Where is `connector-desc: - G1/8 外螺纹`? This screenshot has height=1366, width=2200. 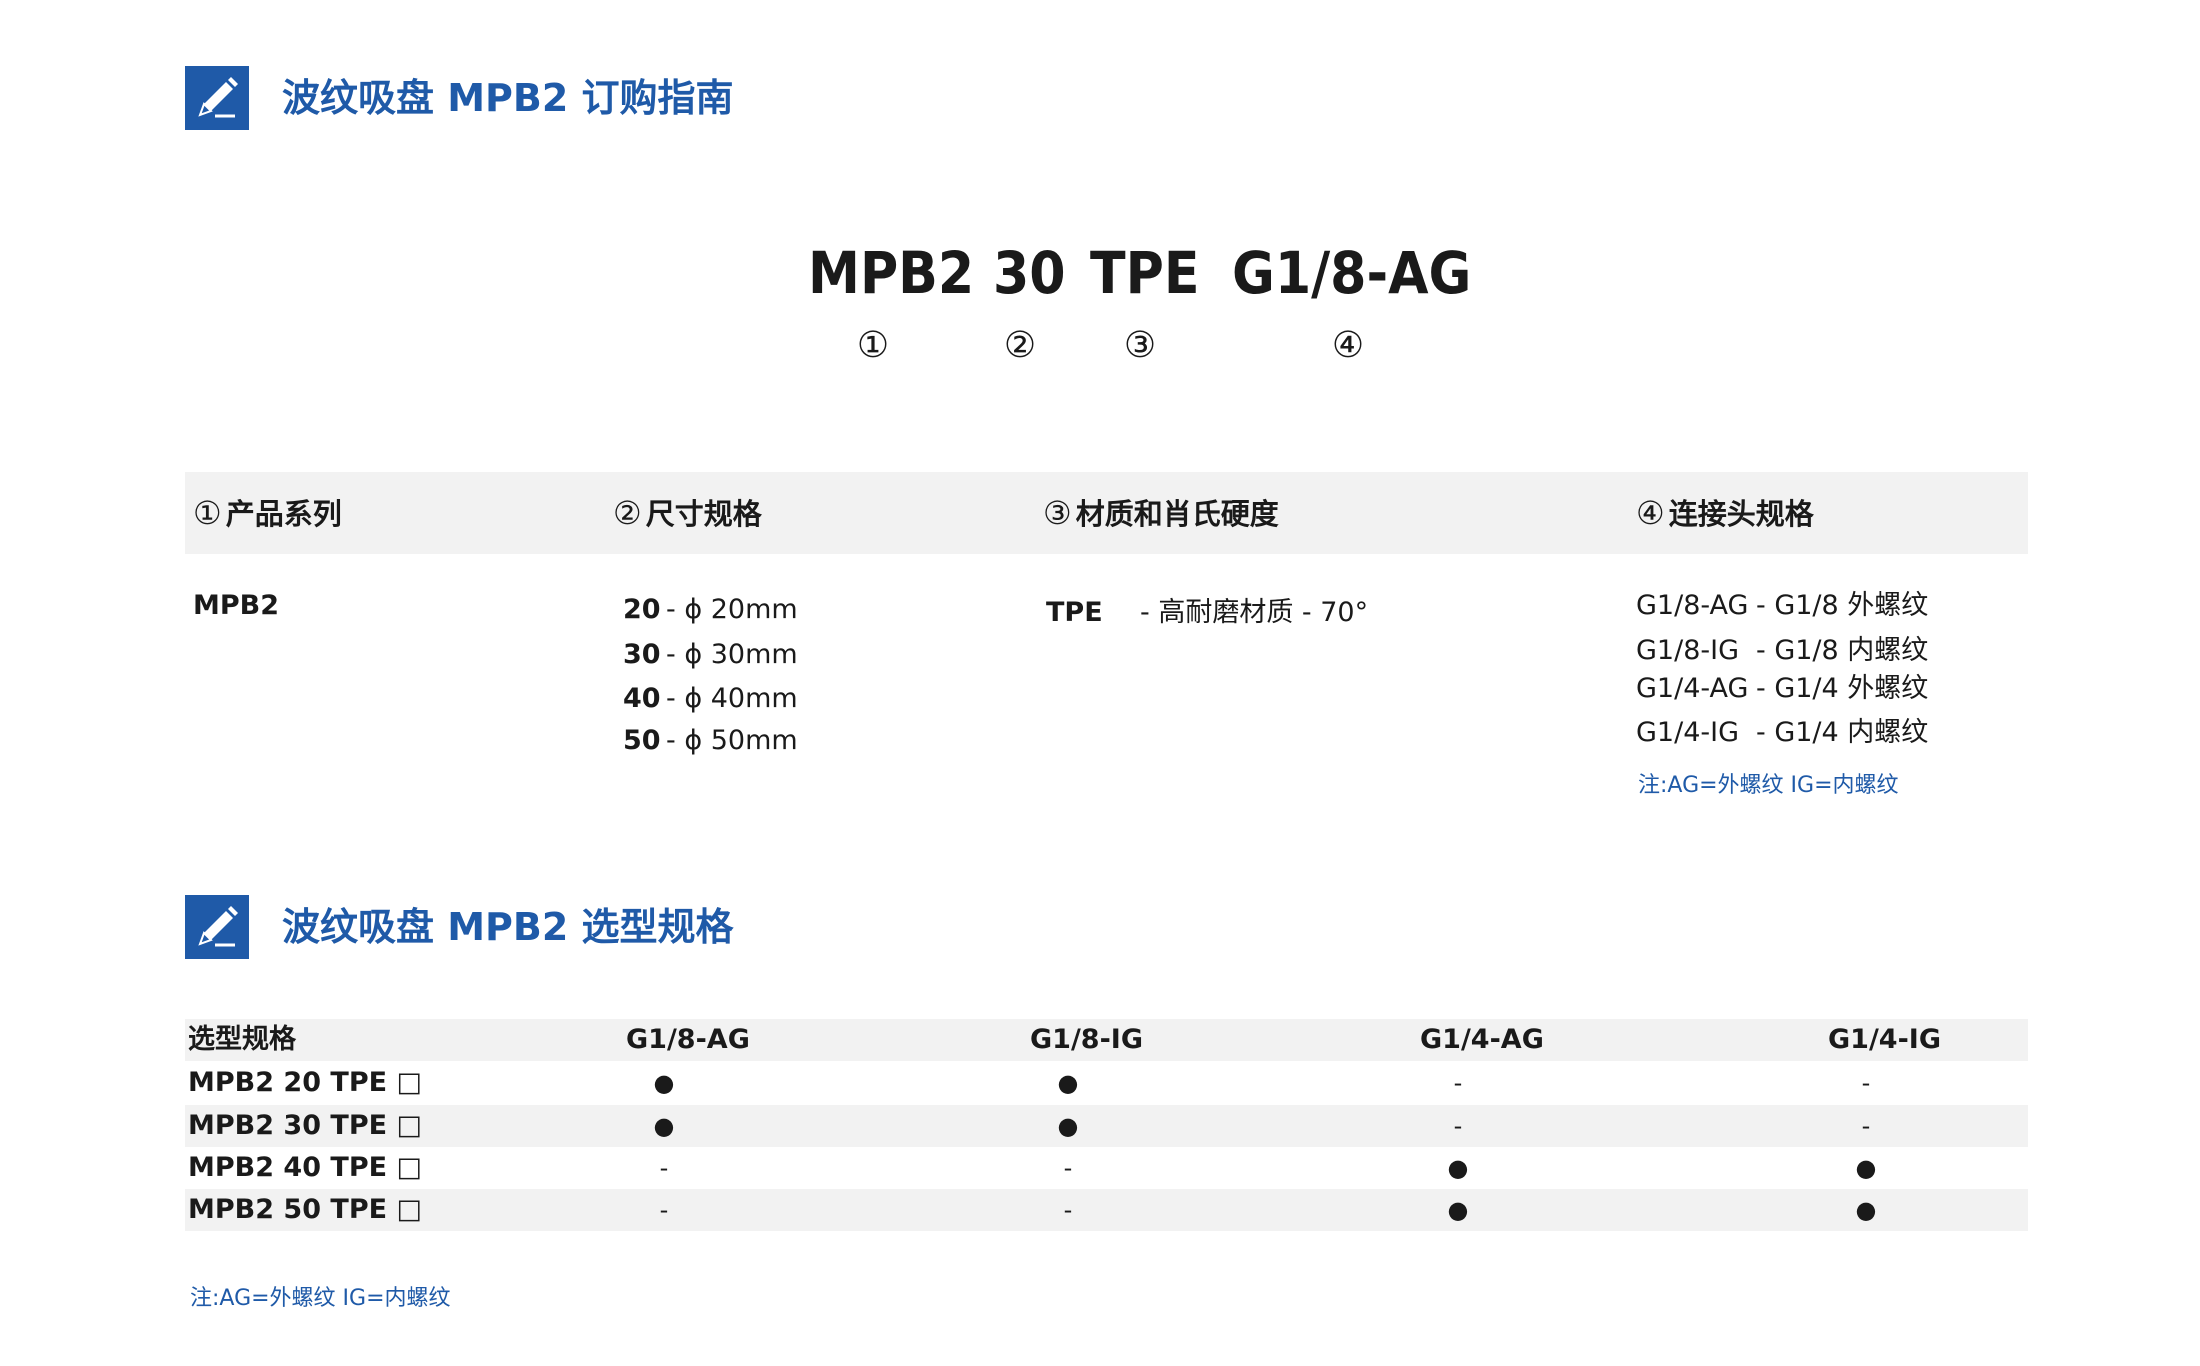
connector-desc: - G1/8 外螺纹 is located at coordinates (1842, 605).